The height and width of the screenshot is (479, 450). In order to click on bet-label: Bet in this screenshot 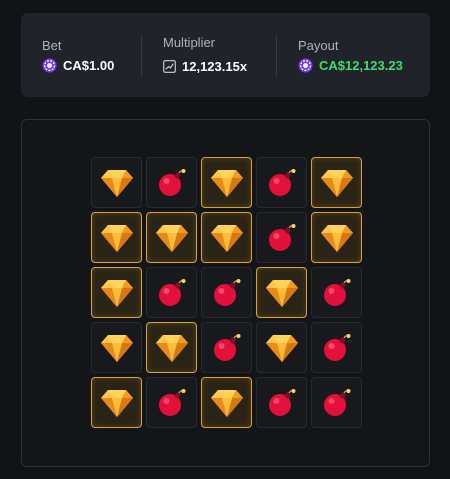, I will do `click(52, 45)`.